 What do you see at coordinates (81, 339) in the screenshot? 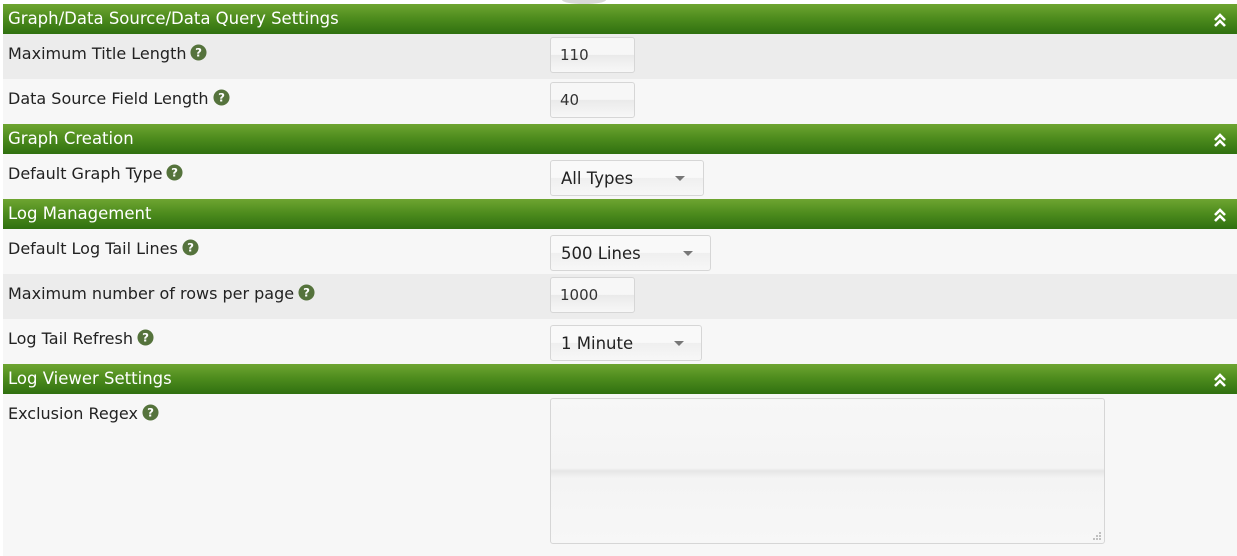
I see `setting-label: Log Tail Refresh?` at bounding box center [81, 339].